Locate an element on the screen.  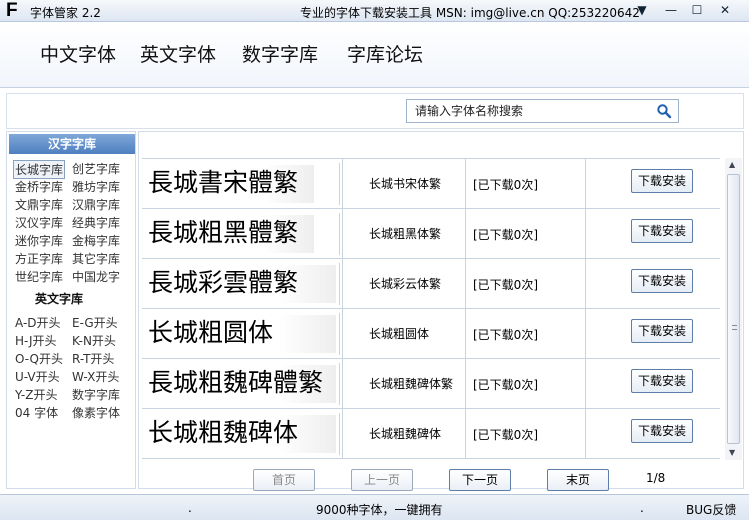
sidebar-link: E-G开头 is located at coordinates (95, 322).